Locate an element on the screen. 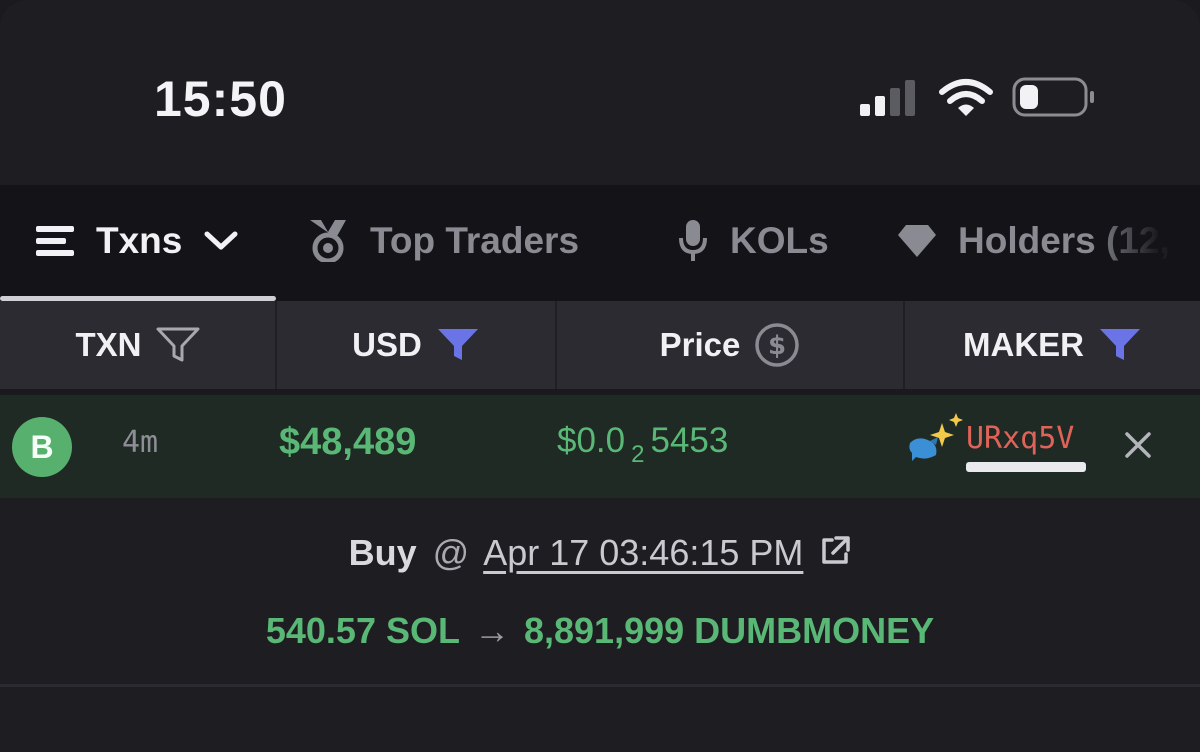 This screenshot has width=1200, height=752. trade-age: 4m is located at coordinates (140, 442).